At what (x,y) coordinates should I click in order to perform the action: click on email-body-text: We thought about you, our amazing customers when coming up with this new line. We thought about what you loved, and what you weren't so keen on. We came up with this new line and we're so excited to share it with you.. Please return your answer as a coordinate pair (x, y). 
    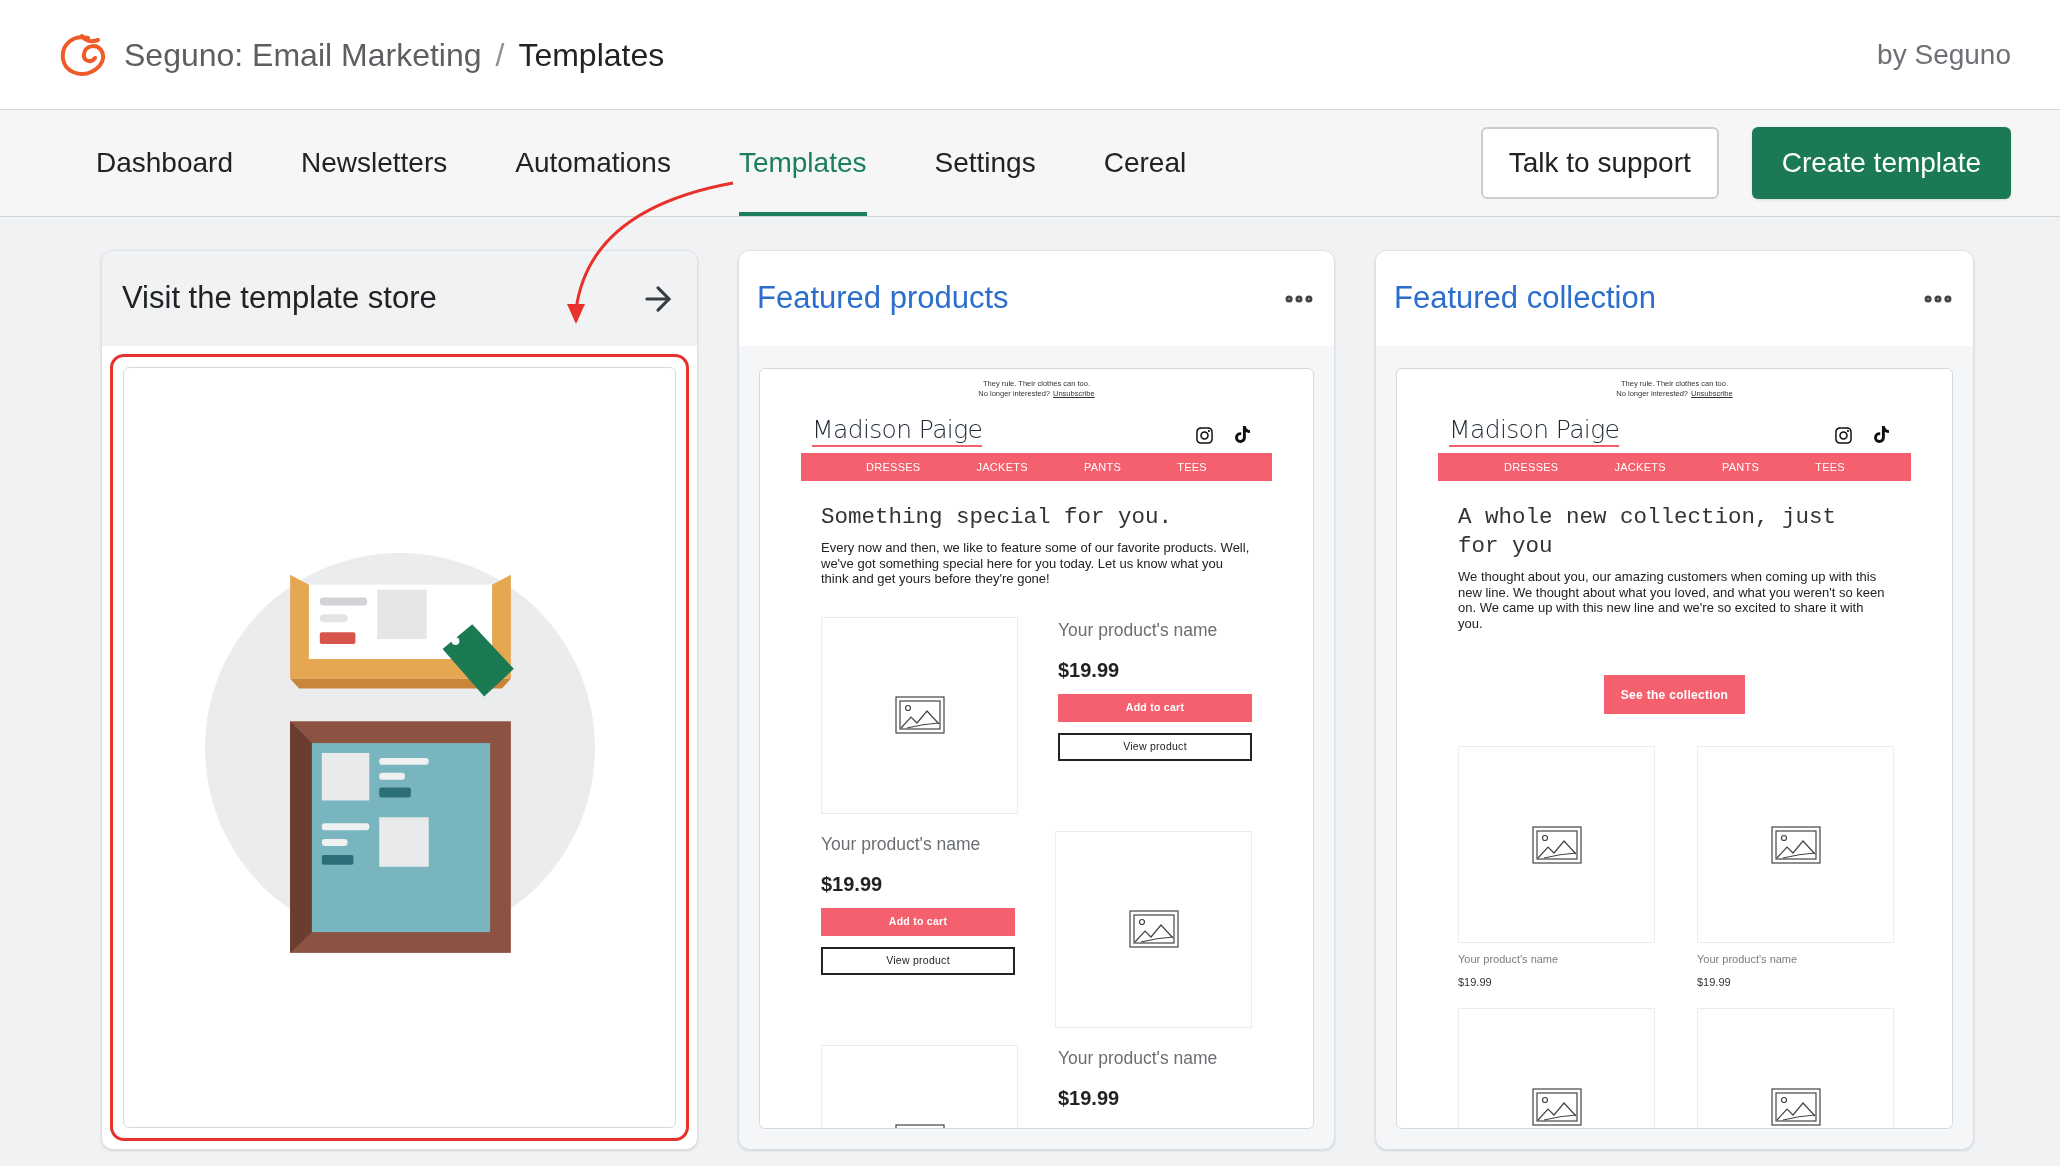
    Looking at the image, I should click on (1672, 600).